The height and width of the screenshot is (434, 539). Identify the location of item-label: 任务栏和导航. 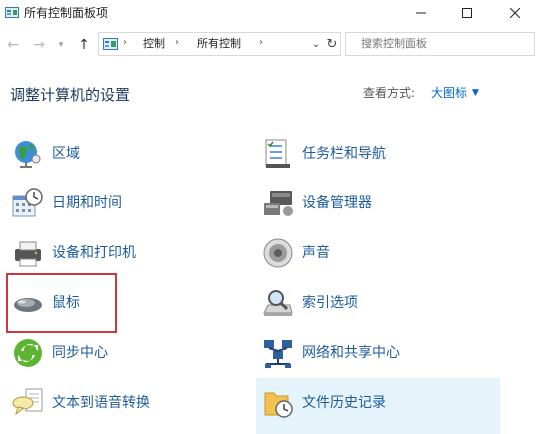
(344, 154).